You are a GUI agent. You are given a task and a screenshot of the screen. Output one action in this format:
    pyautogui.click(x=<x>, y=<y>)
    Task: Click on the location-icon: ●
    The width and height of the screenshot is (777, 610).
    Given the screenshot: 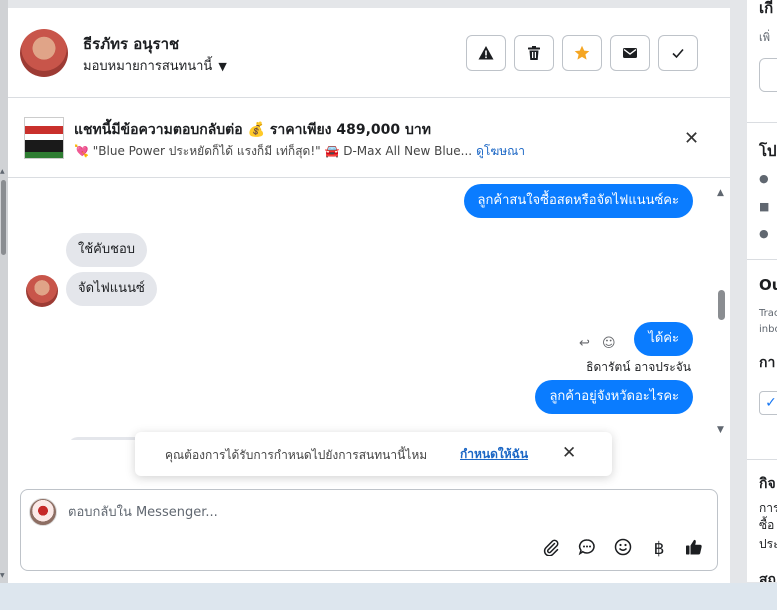 What is the action you would take?
    pyautogui.click(x=764, y=233)
    